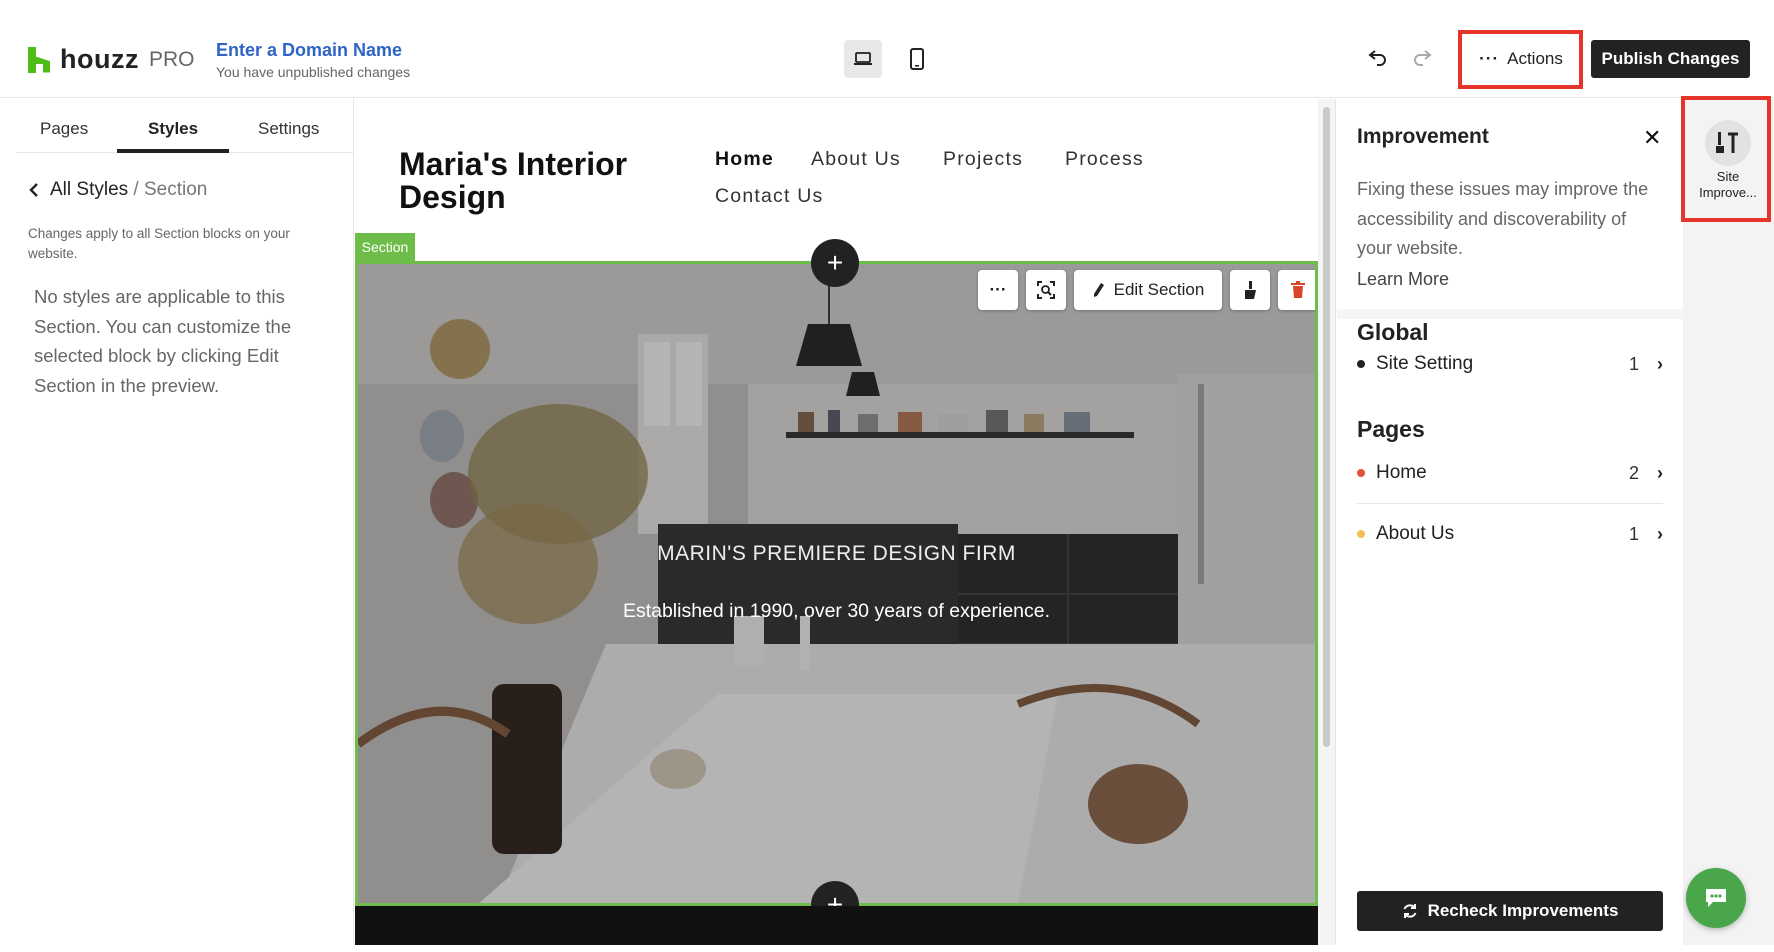 This screenshot has height=952, width=1774. I want to click on chat-button, so click(1716, 898).